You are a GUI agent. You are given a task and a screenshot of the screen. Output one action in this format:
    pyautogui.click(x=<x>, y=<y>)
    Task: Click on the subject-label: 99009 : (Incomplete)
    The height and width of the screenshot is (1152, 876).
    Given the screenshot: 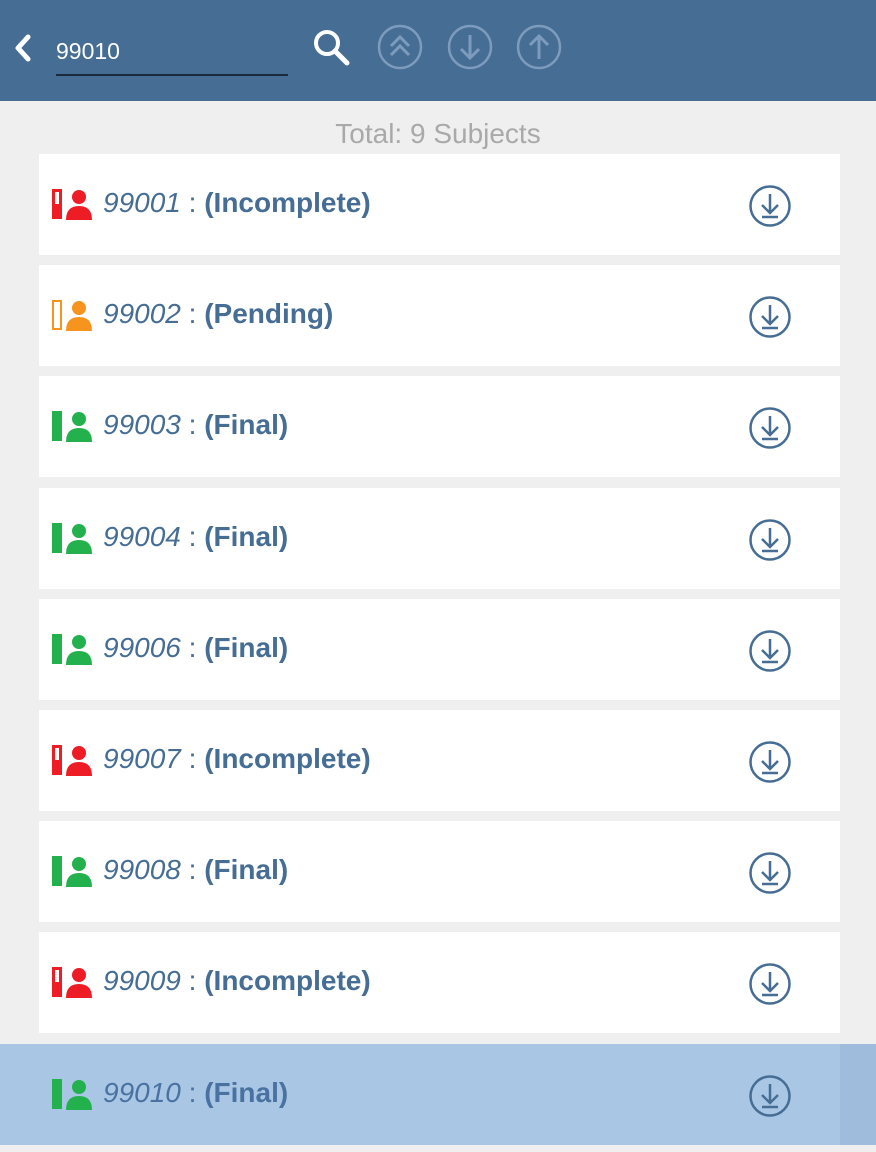 What is the action you would take?
    pyautogui.click(x=237, y=981)
    